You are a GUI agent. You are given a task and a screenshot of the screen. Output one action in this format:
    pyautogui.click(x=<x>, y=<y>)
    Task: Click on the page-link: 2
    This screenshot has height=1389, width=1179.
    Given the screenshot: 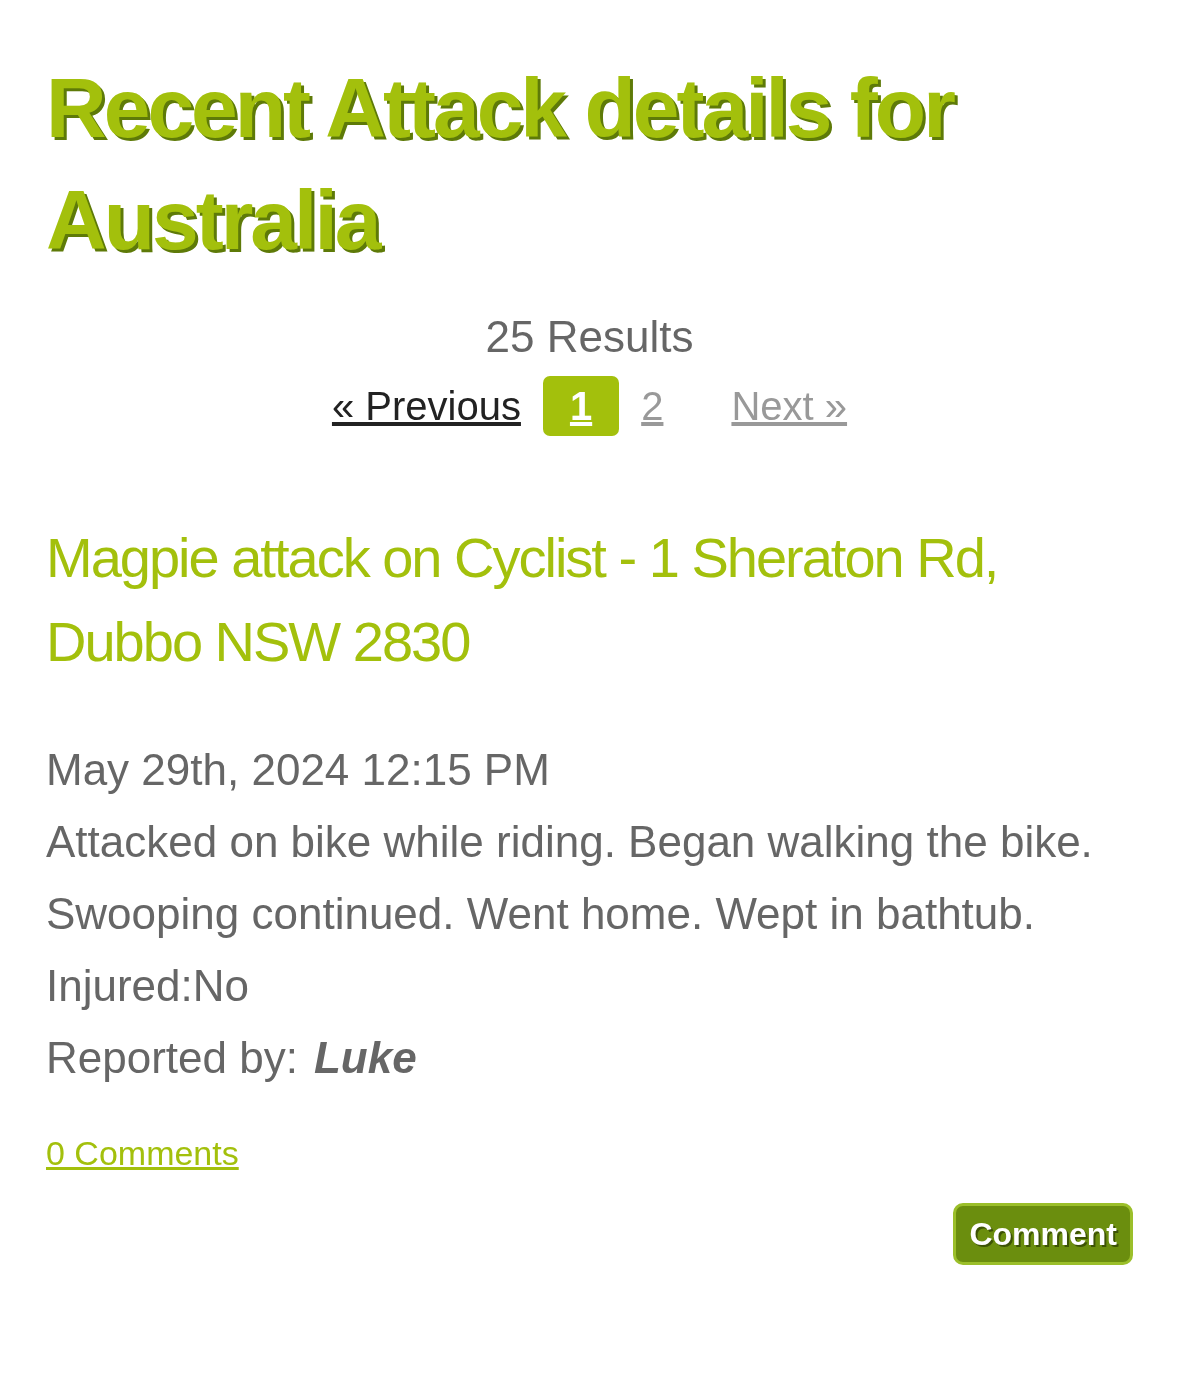 What is the action you would take?
    pyautogui.click(x=652, y=406)
    